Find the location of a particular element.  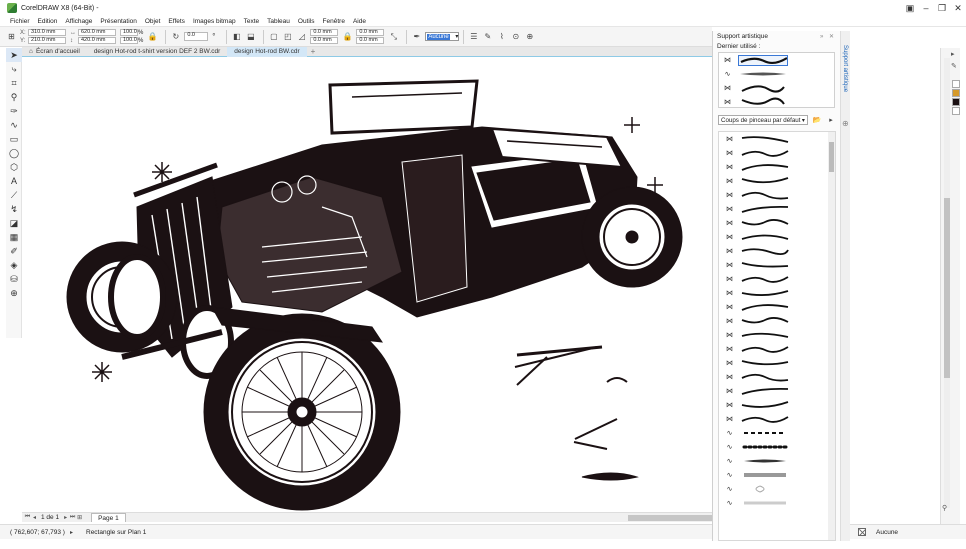

swatch-white is located at coordinates (956, 111).